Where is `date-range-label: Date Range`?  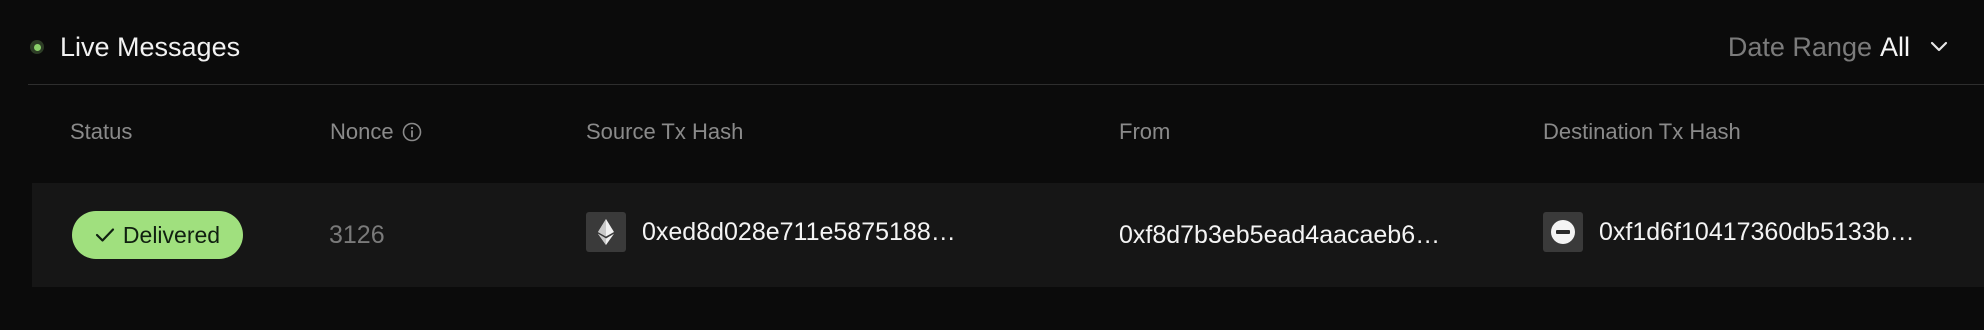 date-range-label: Date Range is located at coordinates (1799, 47).